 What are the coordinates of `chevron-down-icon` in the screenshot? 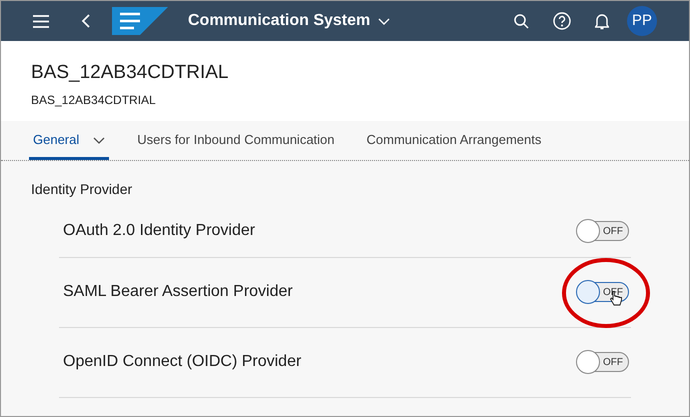 It's located at (384, 21).